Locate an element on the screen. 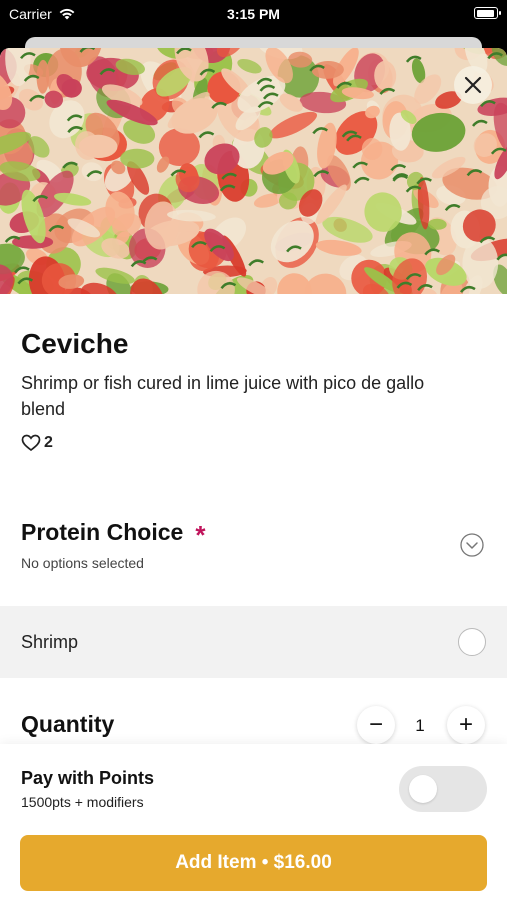 This screenshot has height=900, width=507. quantity-value: 1 is located at coordinates (420, 725).